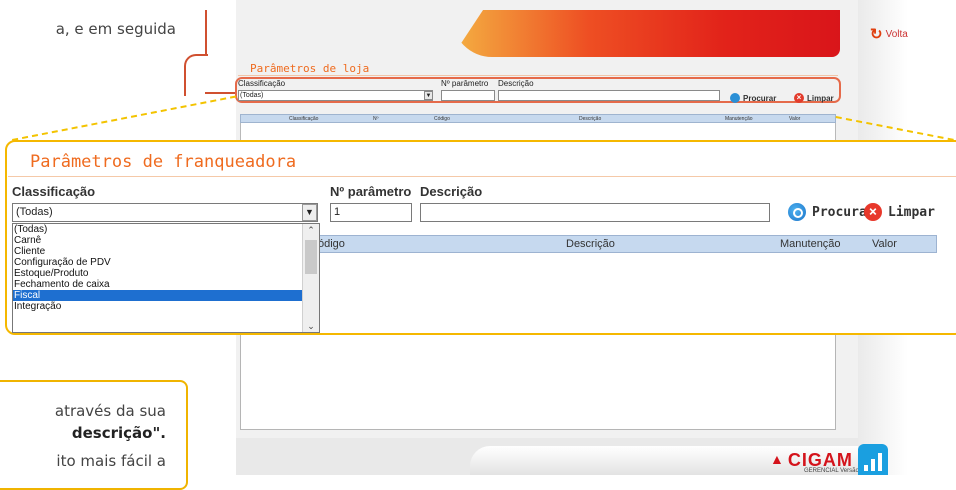  Describe the element at coordinates (621, 244) in the screenshot. I see `table-header: ódigo Descrição Manutenção Valor` at that location.